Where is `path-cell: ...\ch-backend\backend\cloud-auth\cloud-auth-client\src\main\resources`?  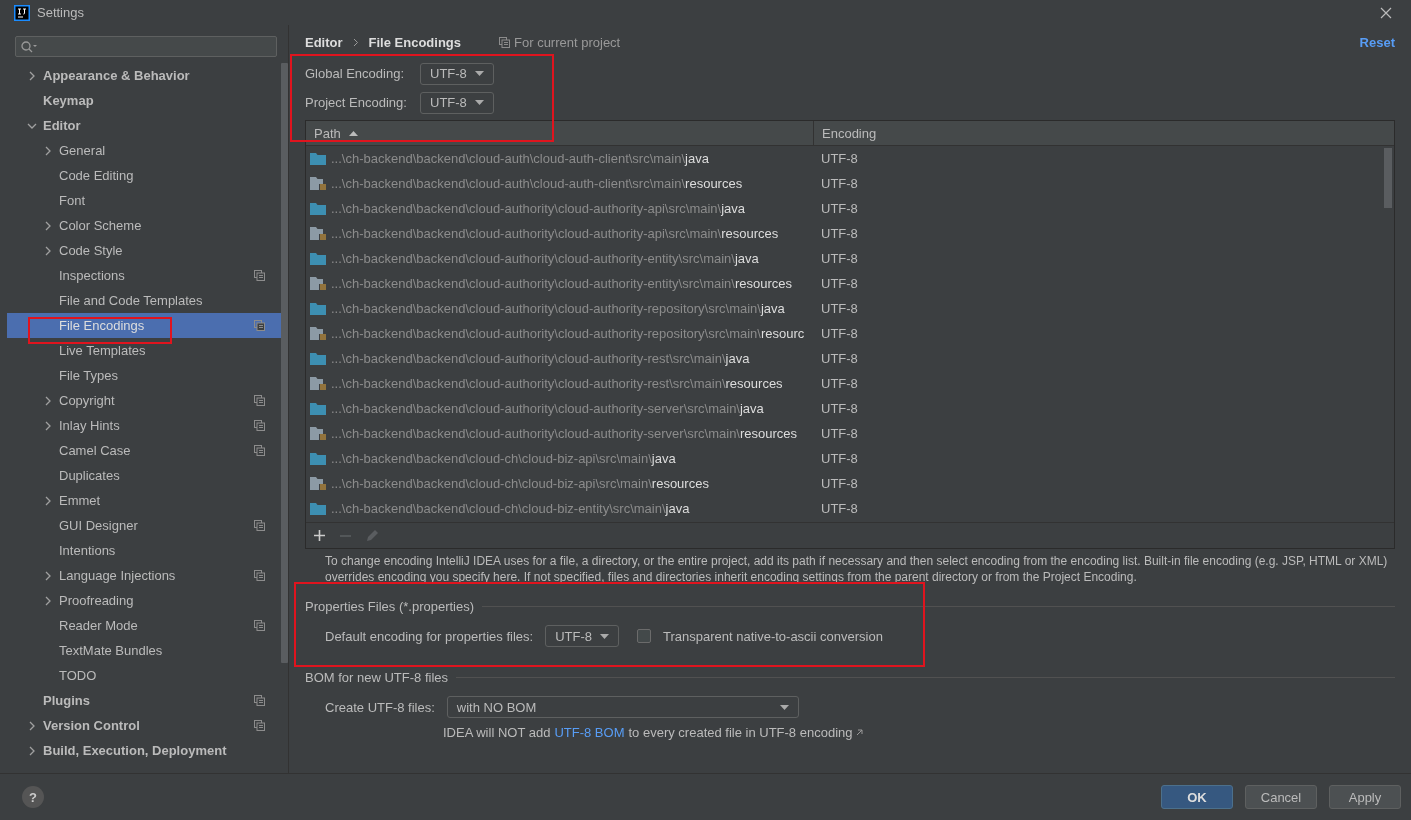 path-cell: ...\ch-backend\backend\cloud-auth\cloud-auth-client\src\main\resources is located at coordinates (537, 183).